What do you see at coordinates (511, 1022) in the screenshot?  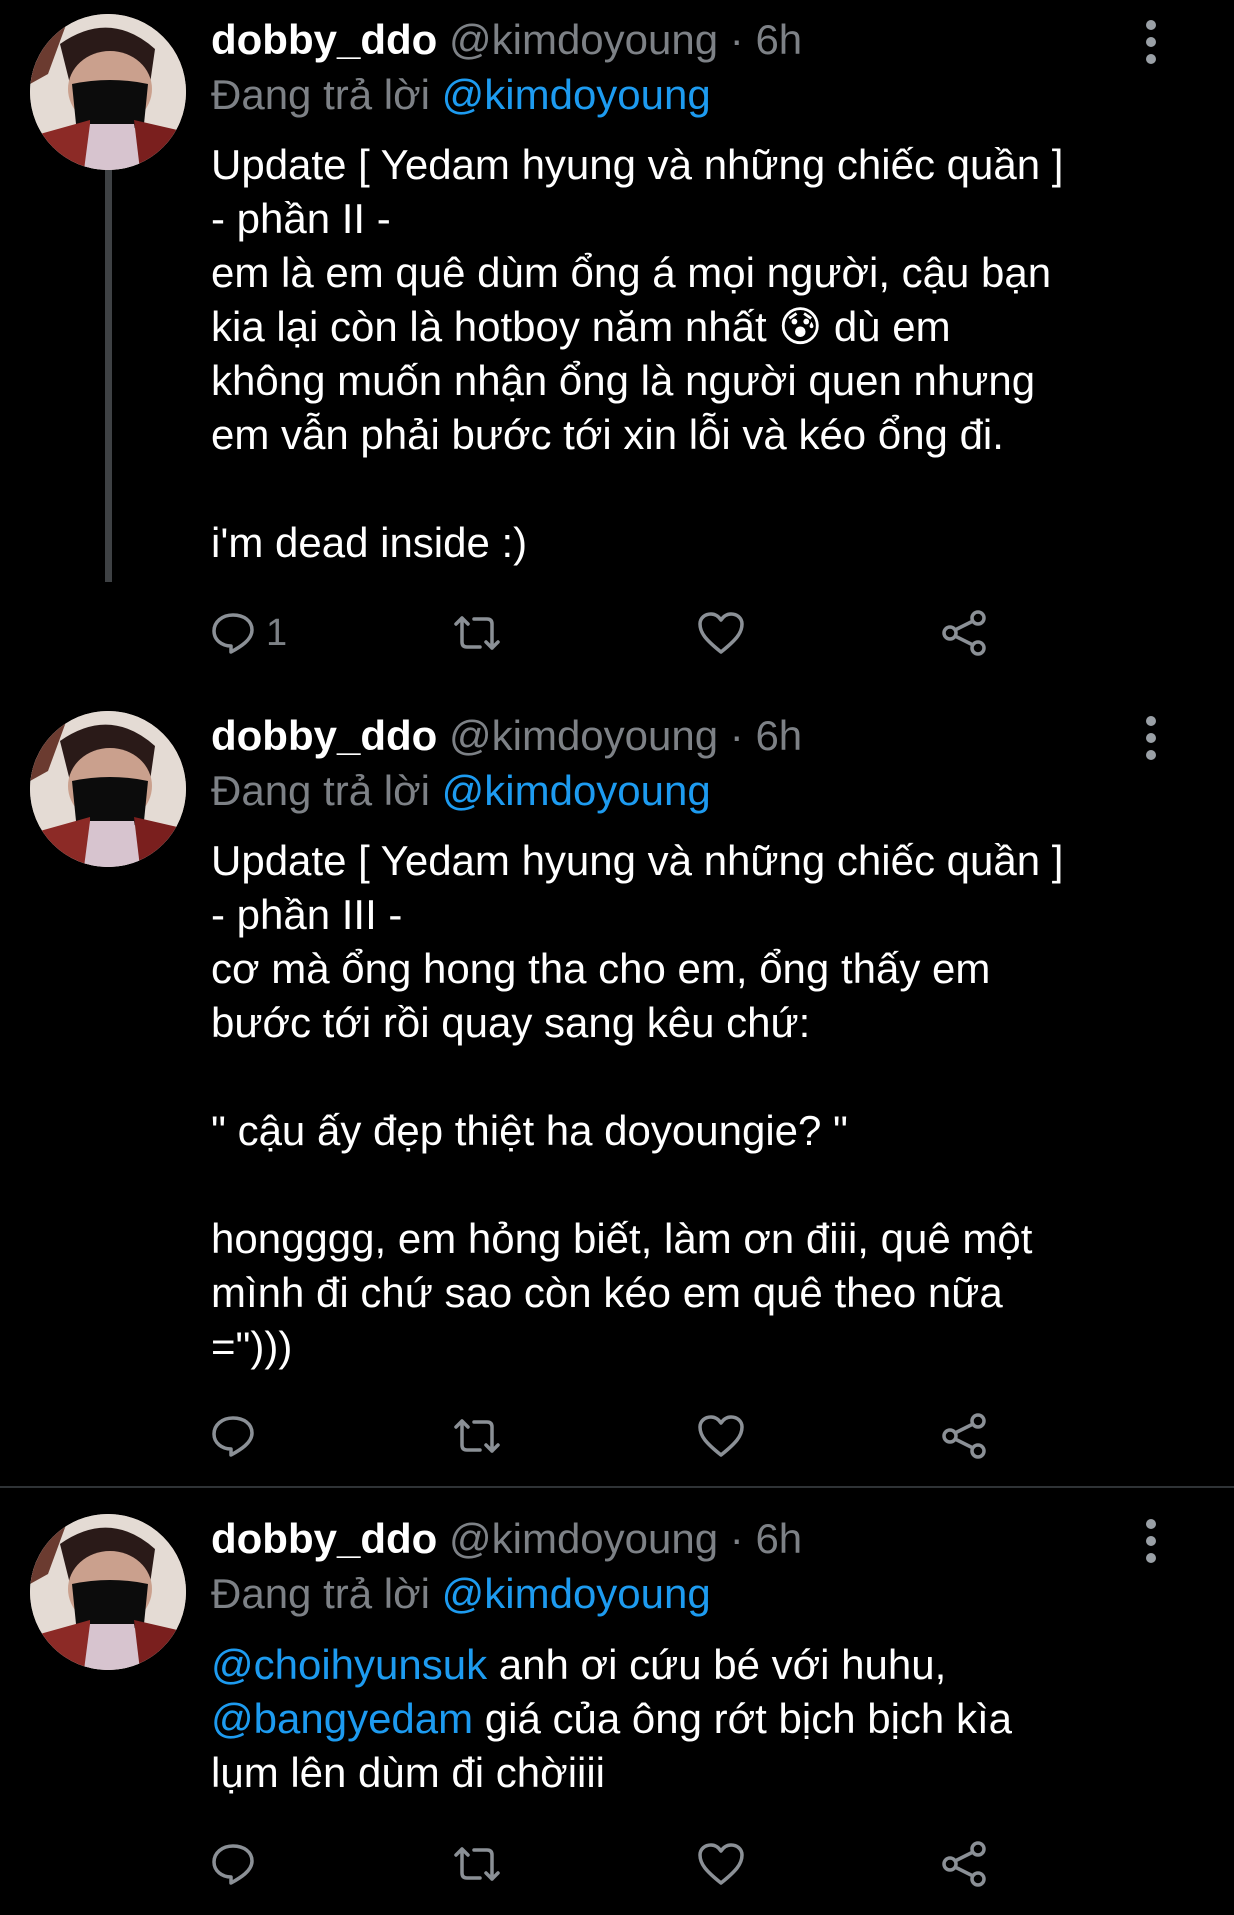 I see `text-line: bước tới rồi quay sang kêu chứ:` at bounding box center [511, 1022].